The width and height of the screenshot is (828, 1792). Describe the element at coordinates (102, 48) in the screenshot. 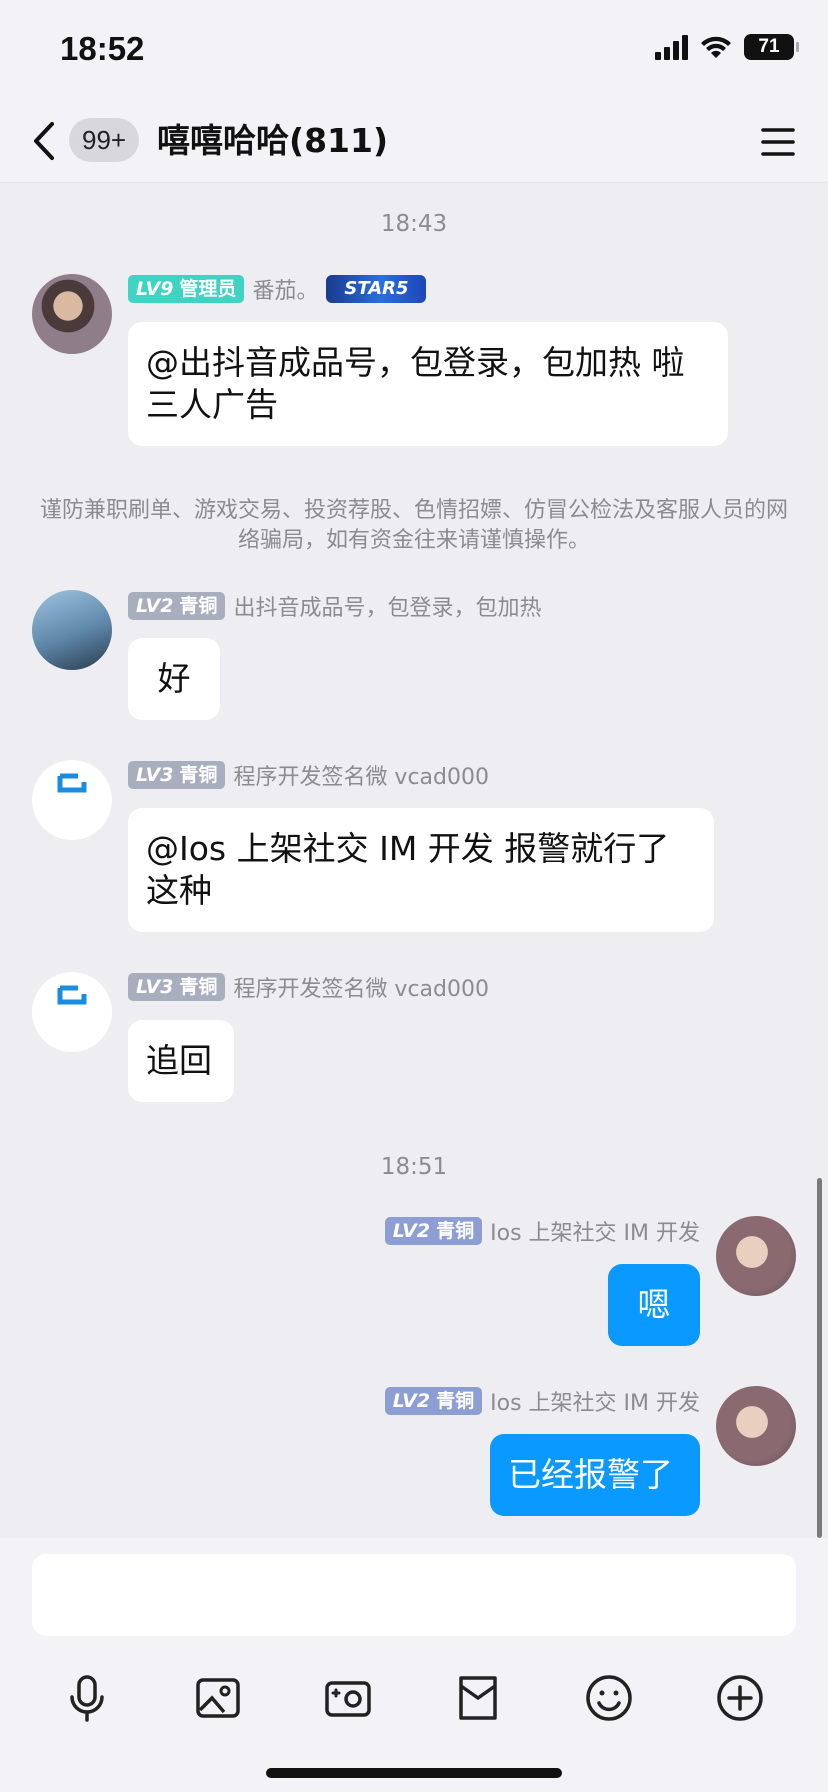

I see `status-time: 18:52` at that location.